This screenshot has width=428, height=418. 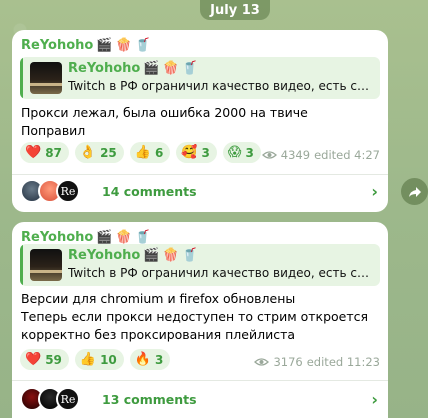 I want to click on view-count: 4349, so click(x=295, y=155).